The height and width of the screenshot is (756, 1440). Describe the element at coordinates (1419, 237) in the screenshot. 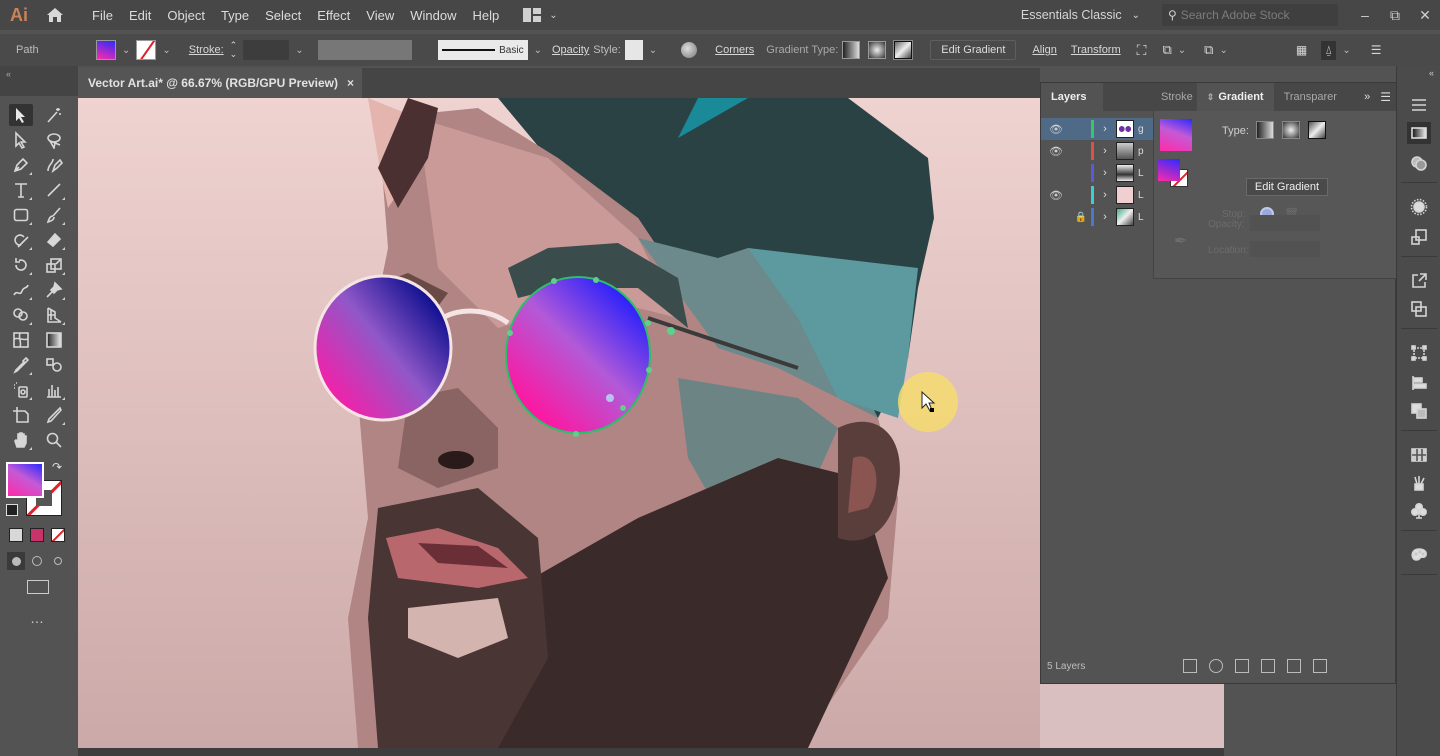

I see `graphic-styles-panel-button` at that location.